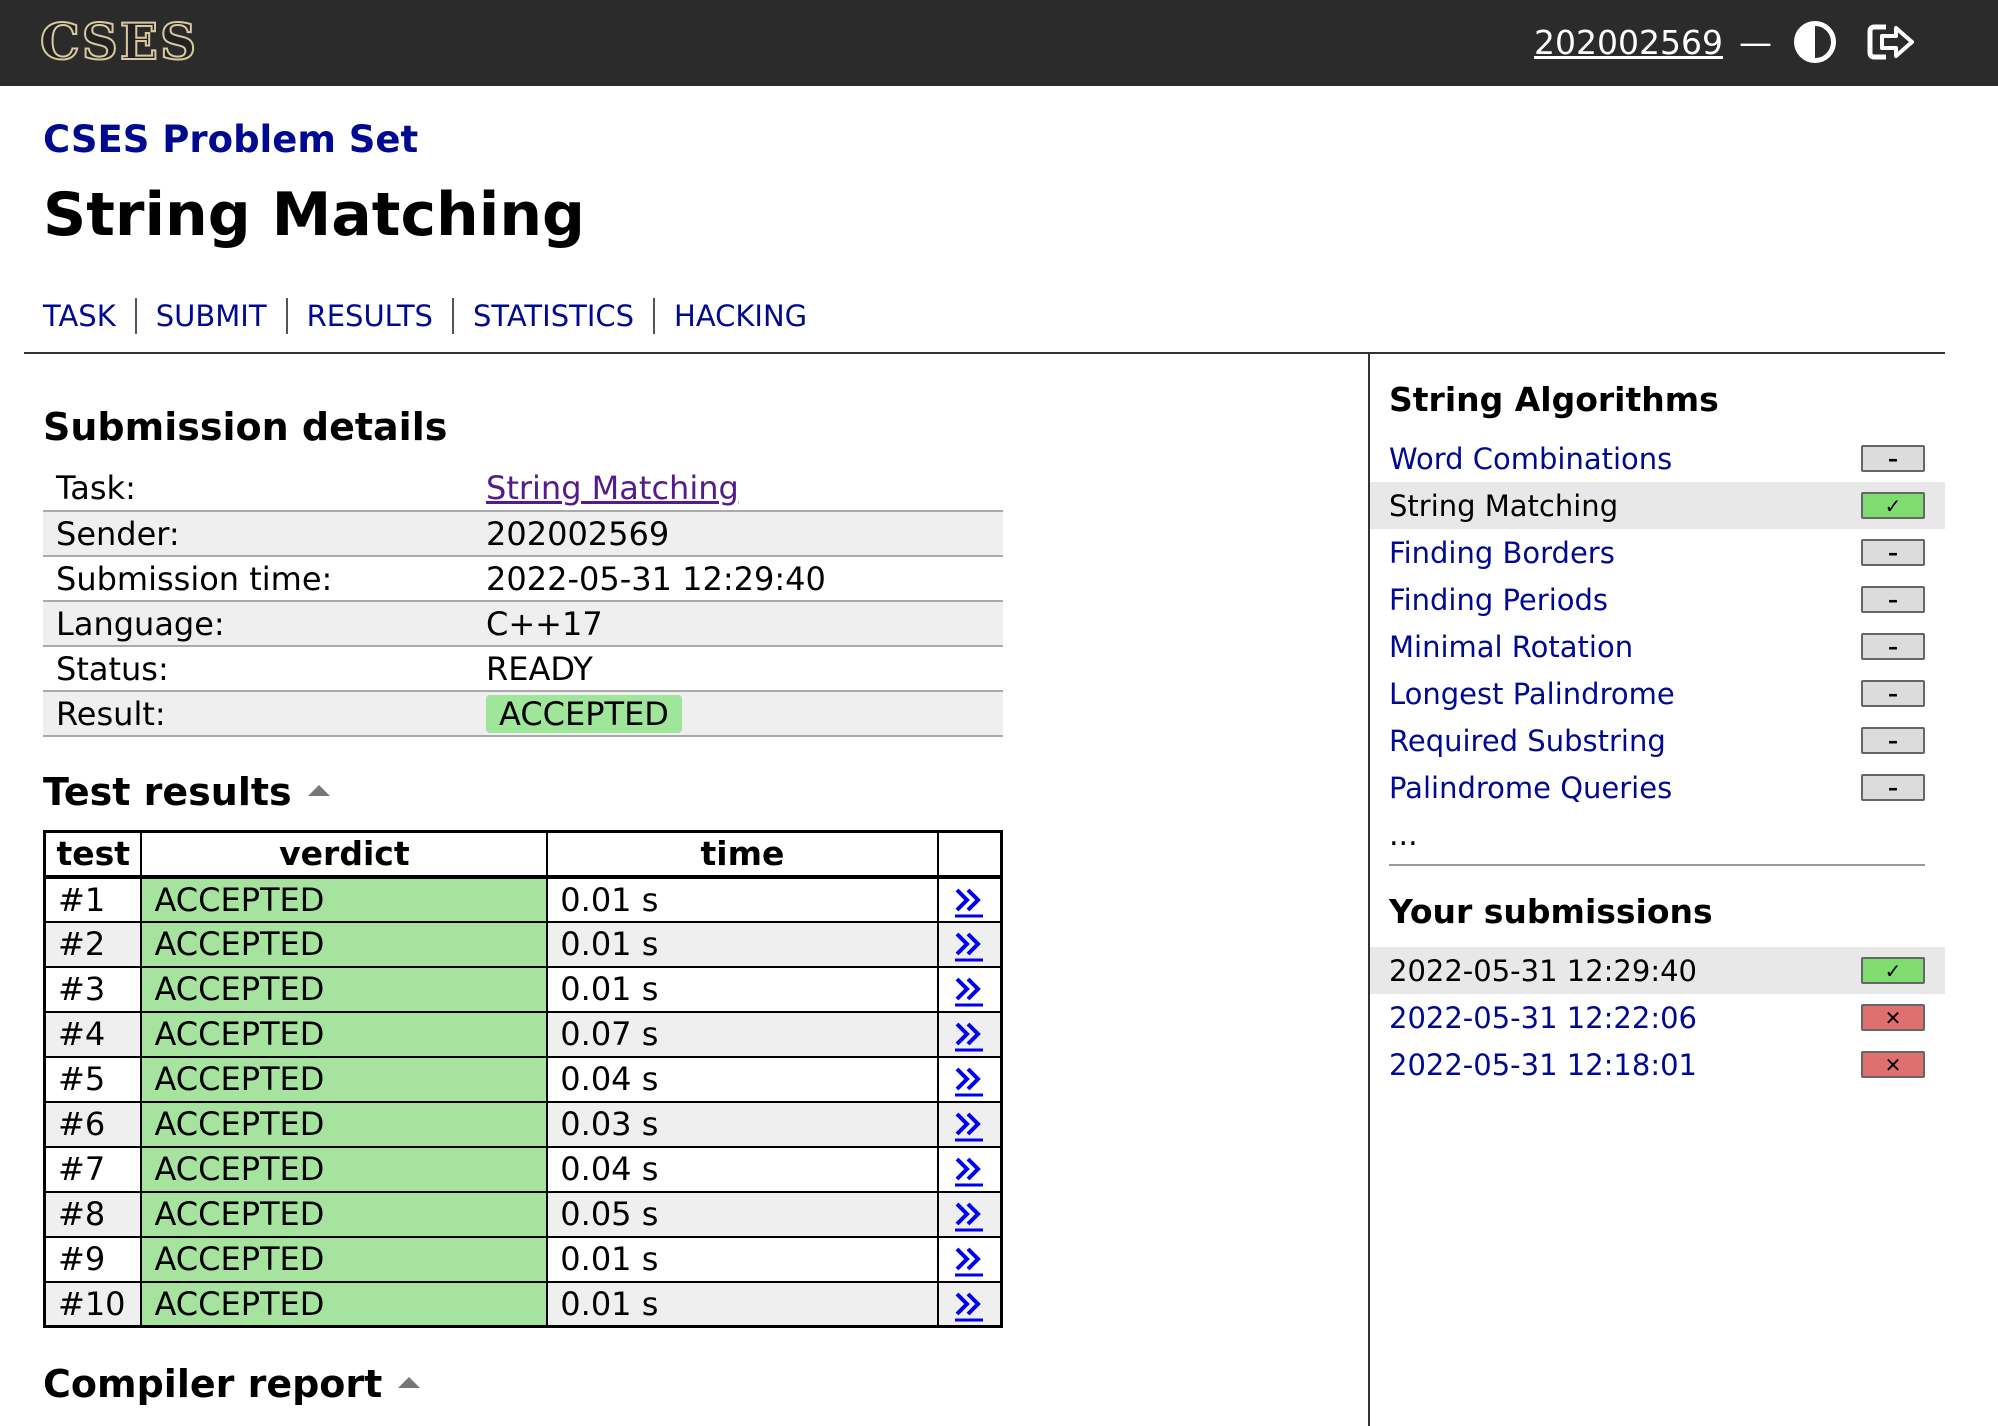 The width and height of the screenshot is (1998, 1426). I want to click on test-number: #3, so click(93, 989).